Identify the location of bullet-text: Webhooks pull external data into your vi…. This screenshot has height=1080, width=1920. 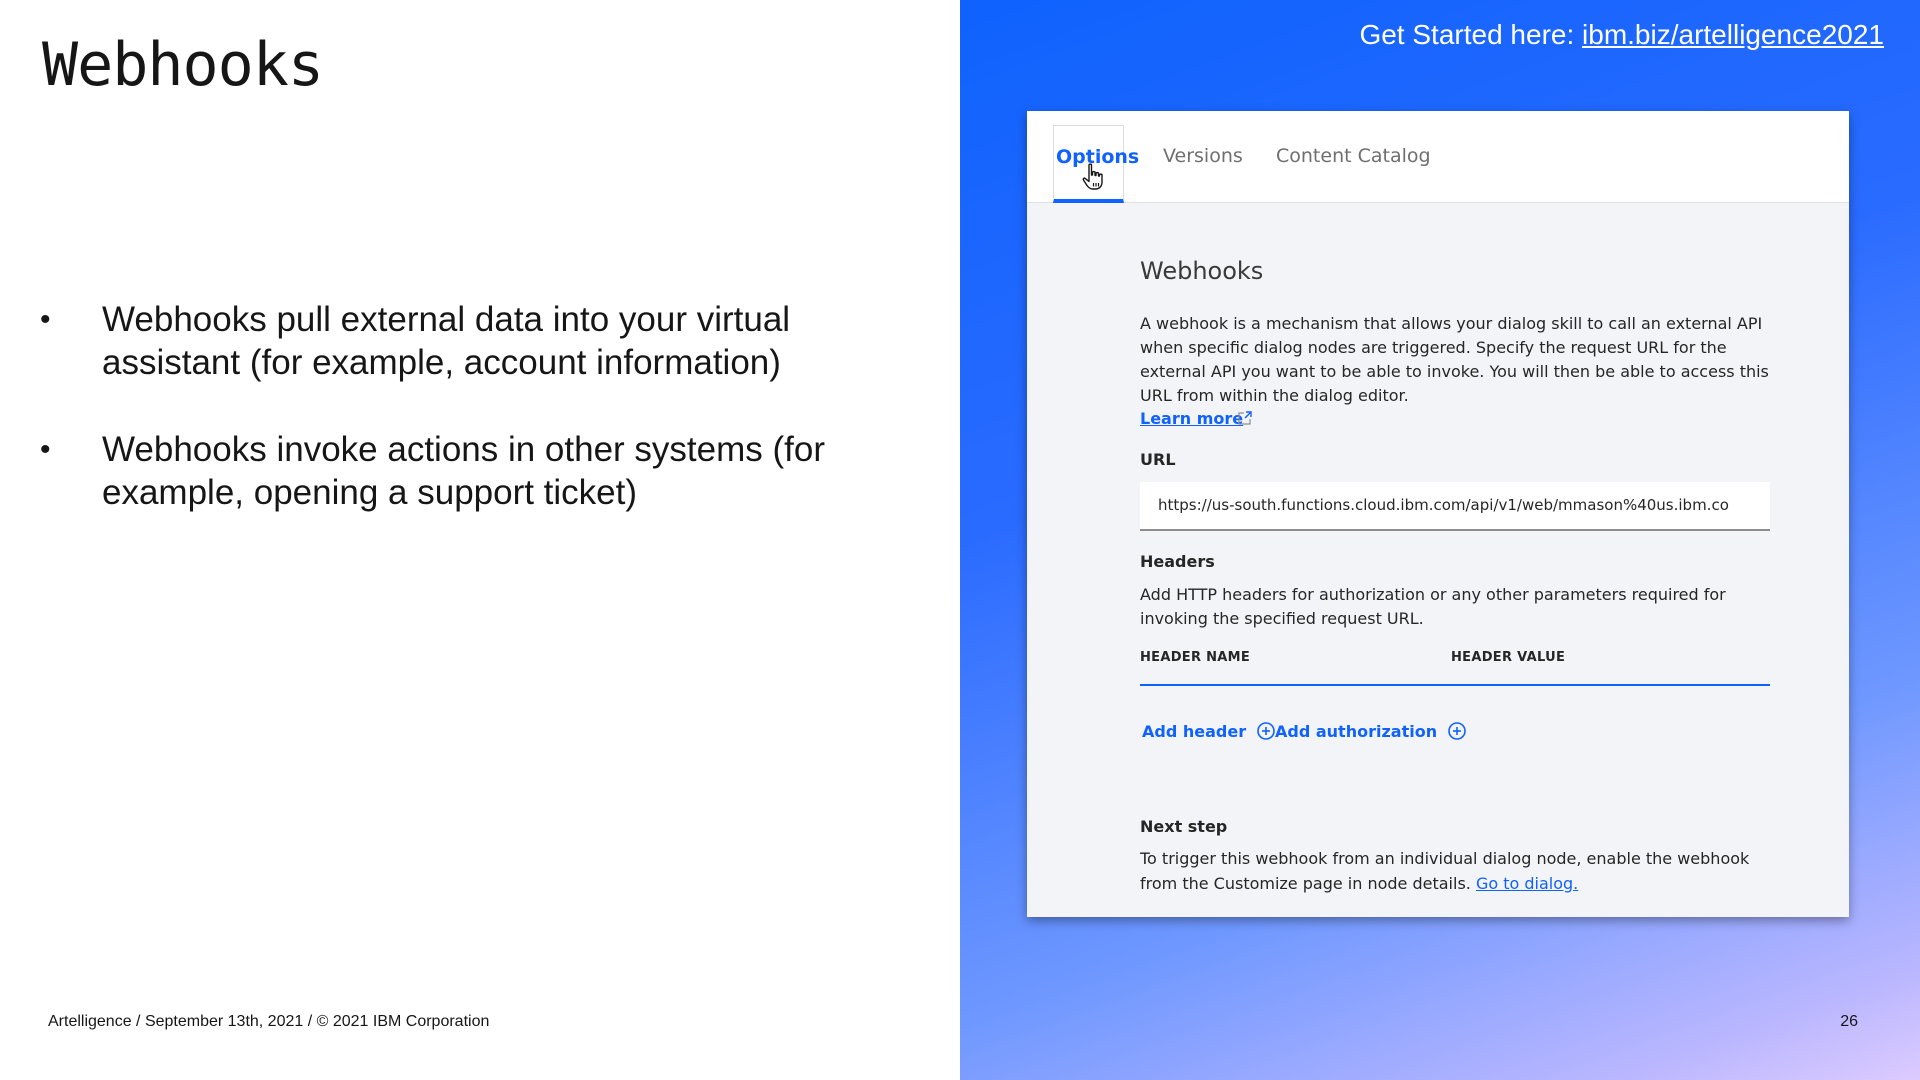
(446, 341).